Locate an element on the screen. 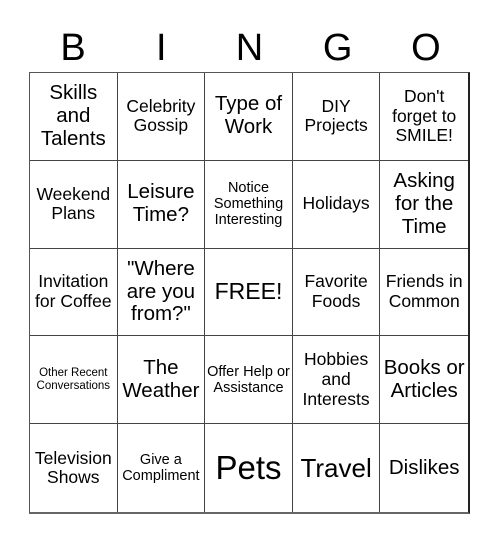 Image resolution: width=500 pixels, height=544 pixels. bingo-cell: Invitation for Coffee is located at coordinates (74, 292).